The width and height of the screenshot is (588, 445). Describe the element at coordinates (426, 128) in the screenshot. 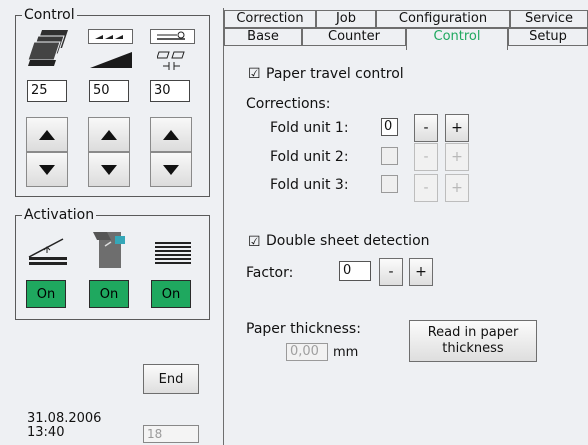

I see `fold-unit-1-minus-button: -` at that location.